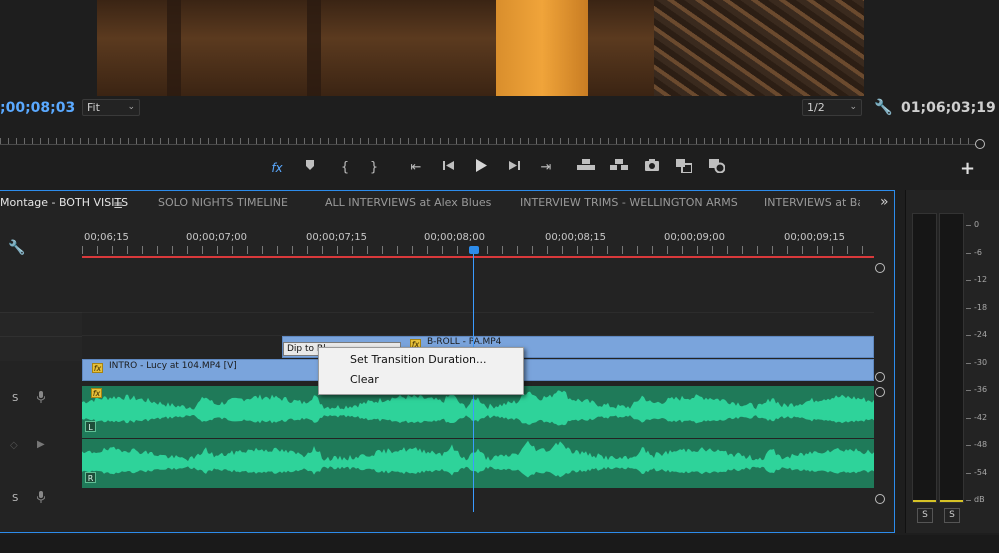 This screenshot has width=999, height=553. What do you see at coordinates (652, 165) in the screenshot?
I see `camera-icon` at bounding box center [652, 165].